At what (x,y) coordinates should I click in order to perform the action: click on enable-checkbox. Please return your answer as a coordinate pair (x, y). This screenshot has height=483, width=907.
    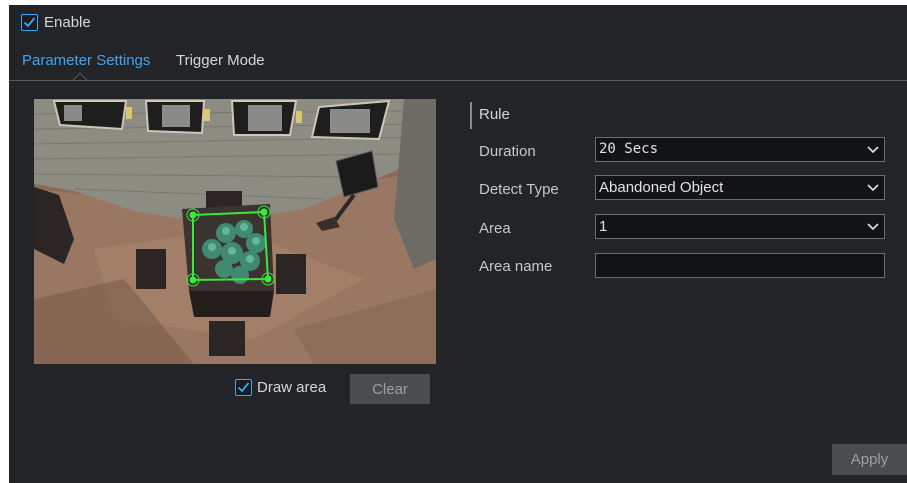
    Looking at the image, I should click on (29, 22).